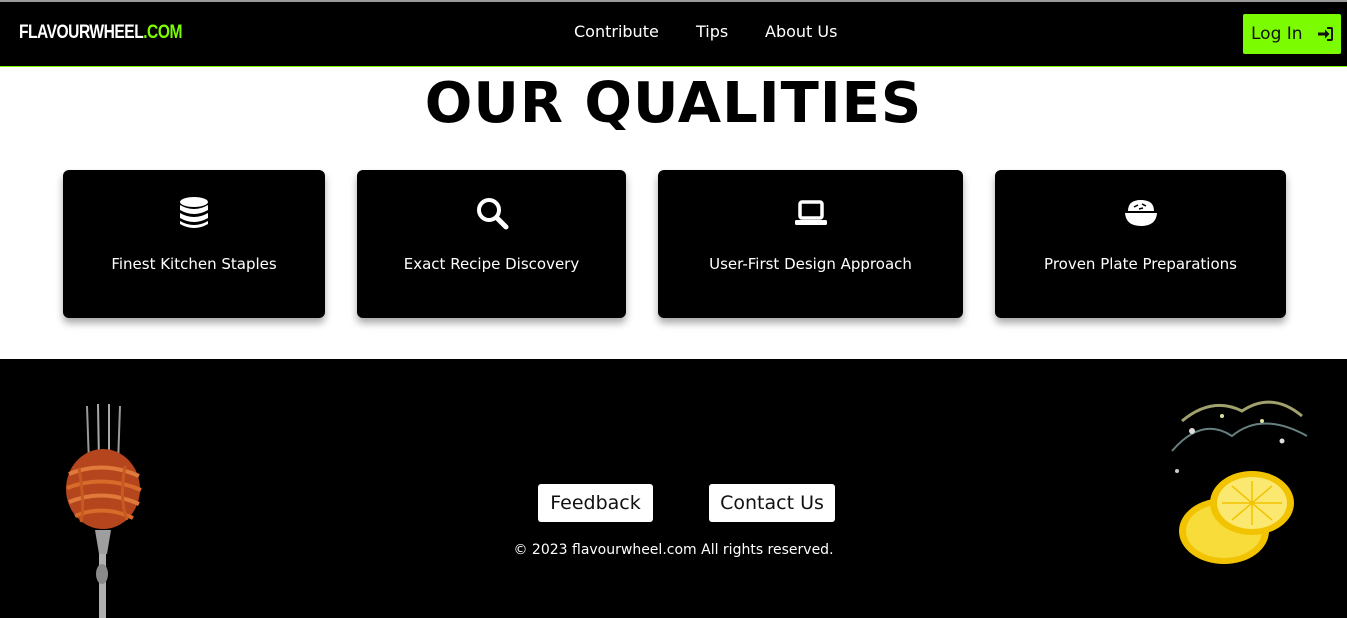 The height and width of the screenshot is (618, 1347). Describe the element at coordinates (1239, 482) in the screenshot. I see `lemon-splash-image` at that location.